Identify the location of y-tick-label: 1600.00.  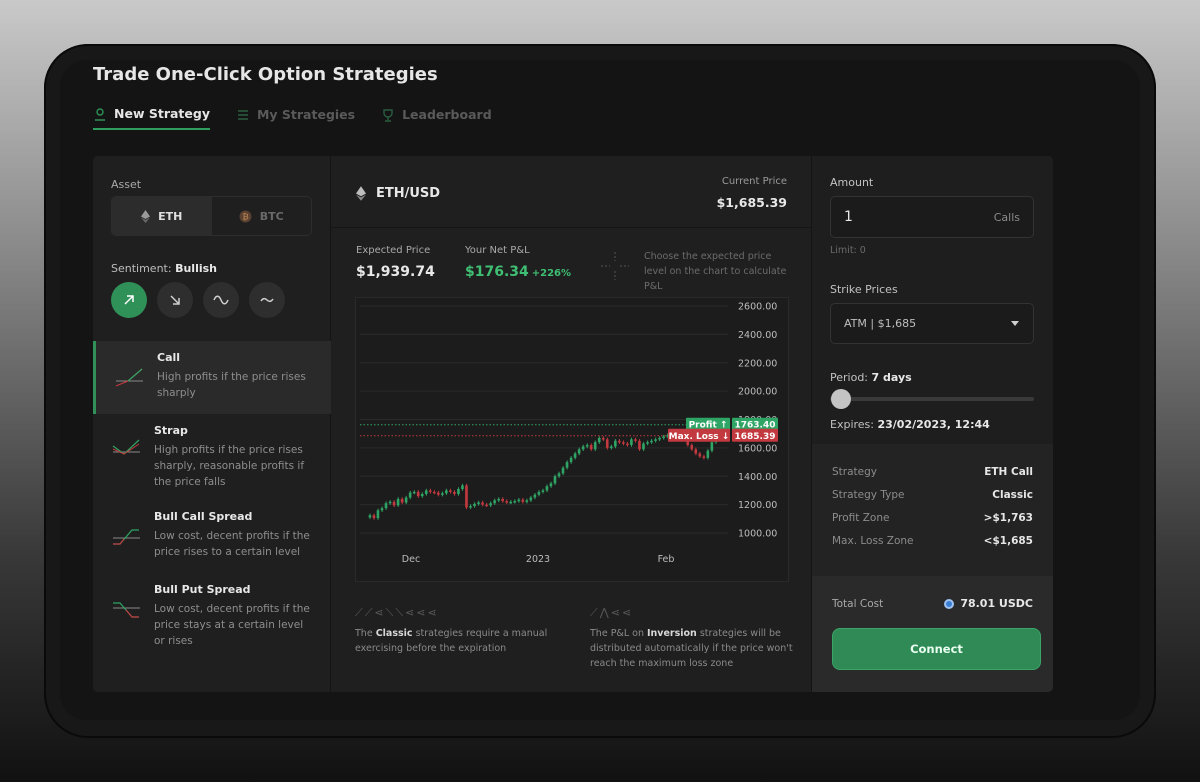
(757, 448).